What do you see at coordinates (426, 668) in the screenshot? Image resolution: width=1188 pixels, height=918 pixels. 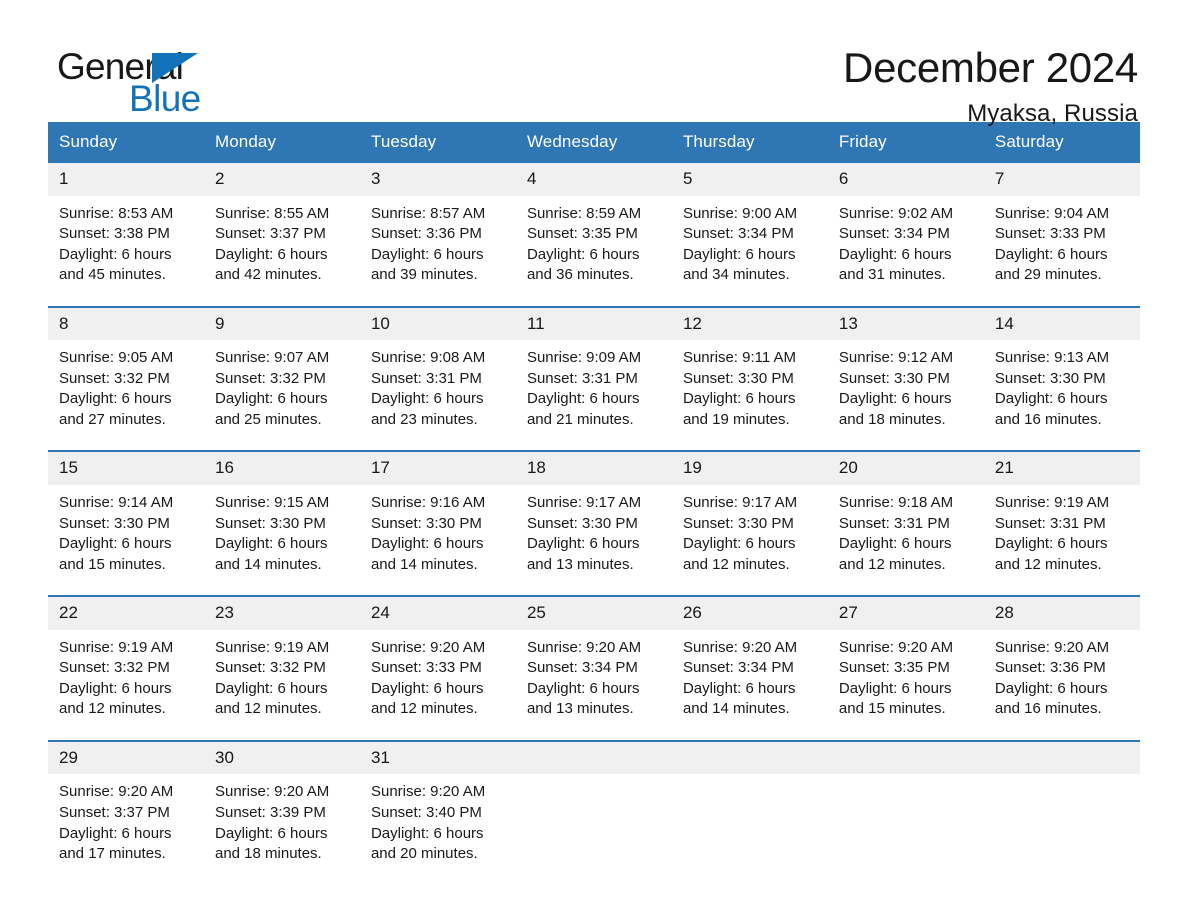 I see `sunset-text: Sunset: 3:33 PM` at bounding box center [426, 668].